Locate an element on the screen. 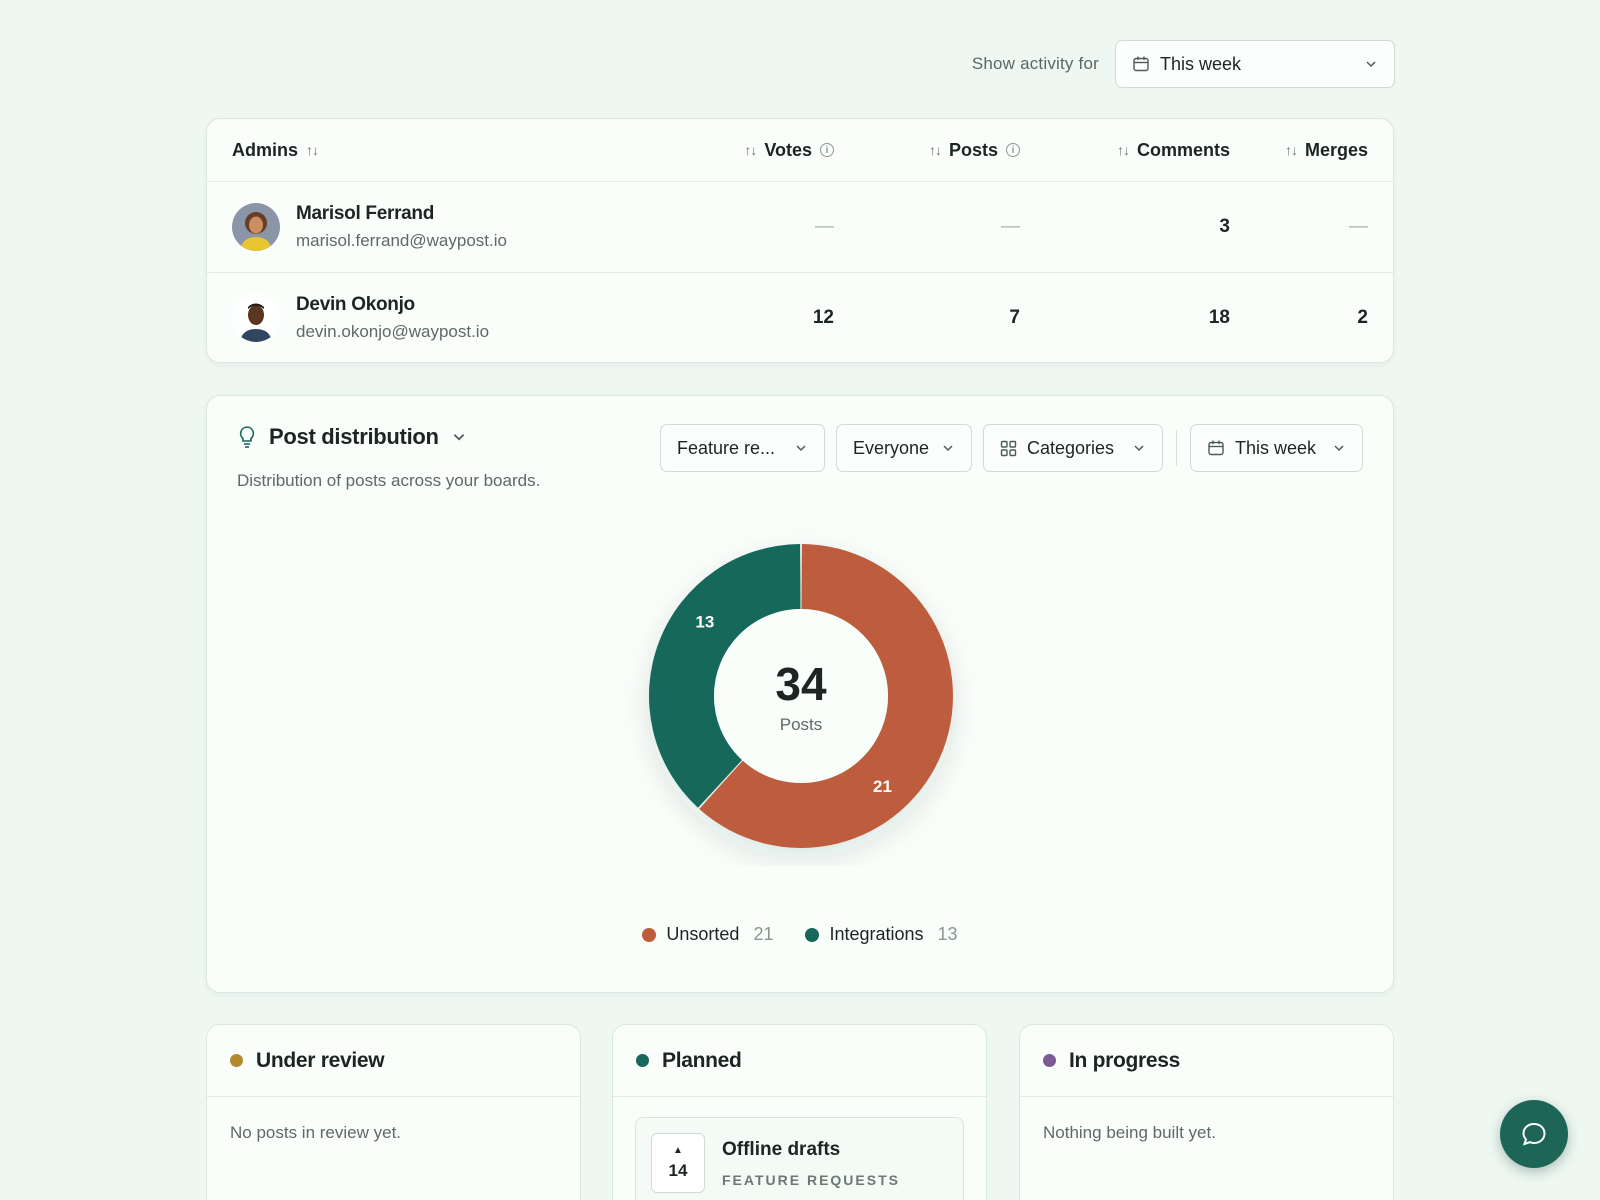 The image size is (1600, 1200). legend-label: Integrations is located at coordinates (876, 934).